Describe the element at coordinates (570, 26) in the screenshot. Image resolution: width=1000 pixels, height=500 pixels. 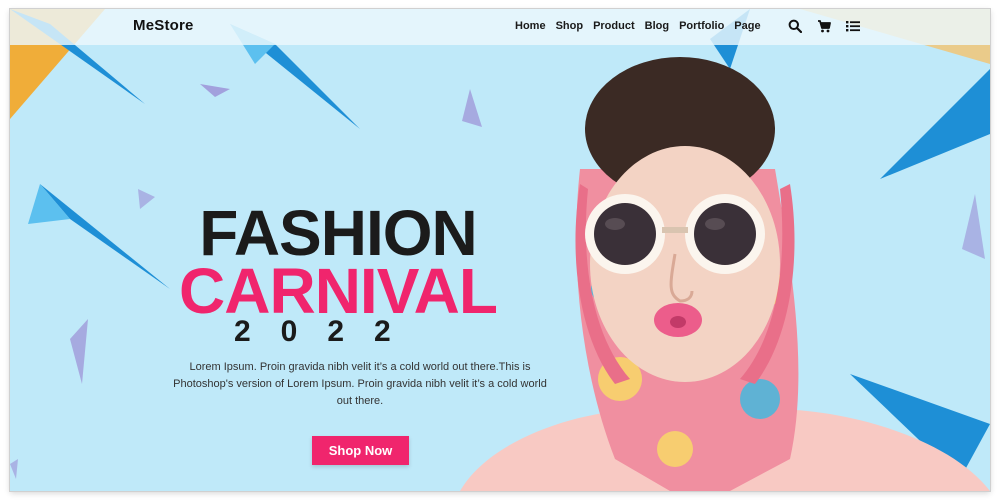
I see `nav-shop: Shop` at that location.